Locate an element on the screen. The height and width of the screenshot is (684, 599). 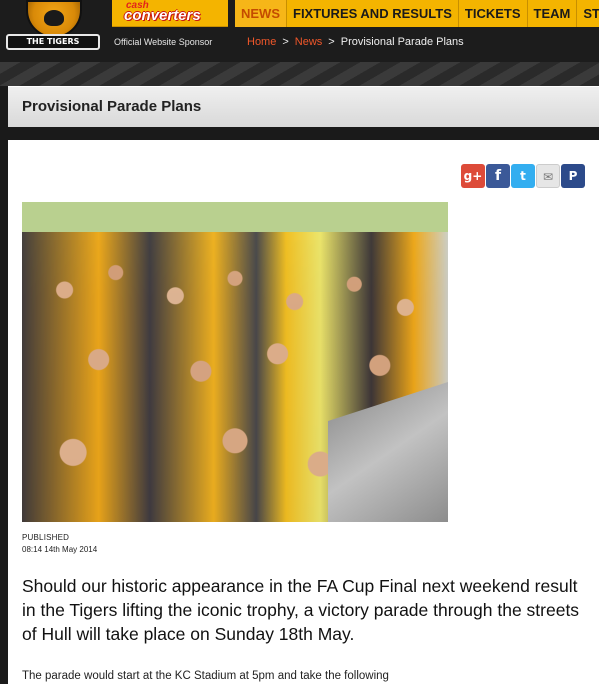
sponsor-logo: cash converters is located at coordinates (170, 13).